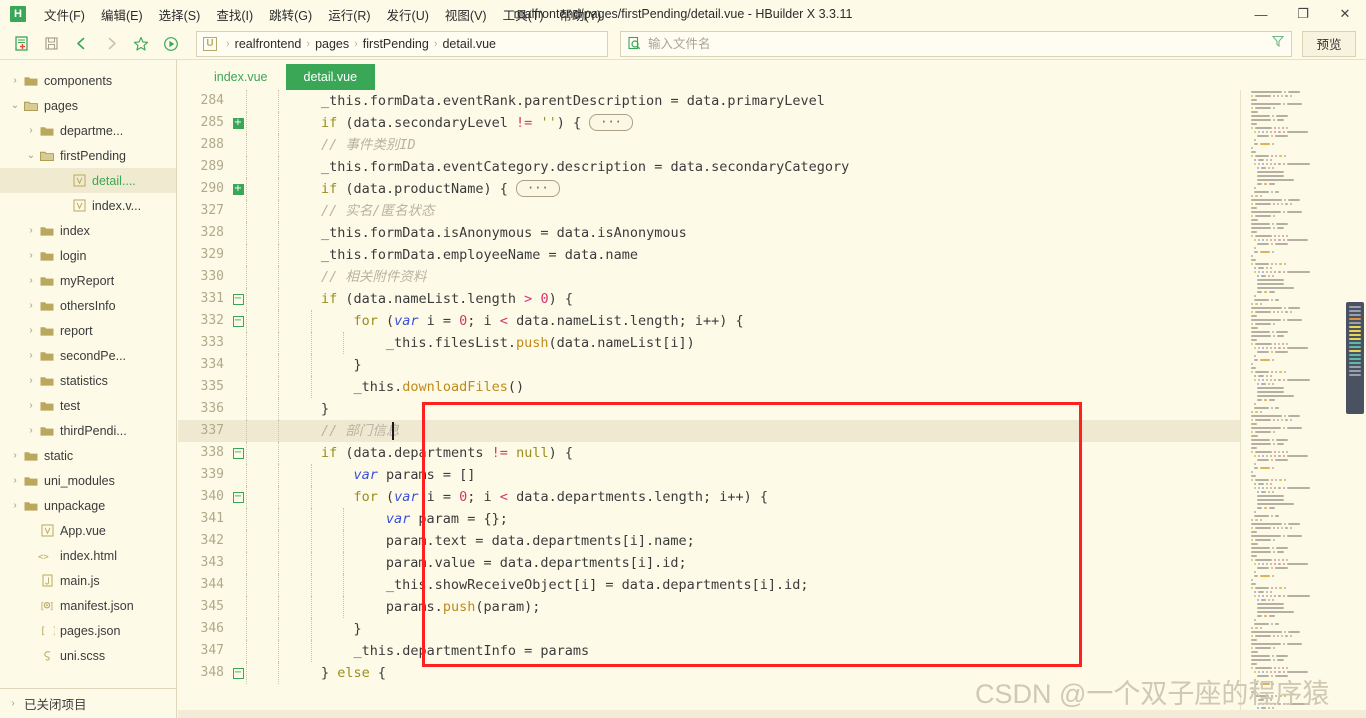 The image size is (1366, 718). What do you see at coordinates (772, 519) in the screenshot?
I see `code-line: 341 var param = {};` at bounding box center [772, 519].